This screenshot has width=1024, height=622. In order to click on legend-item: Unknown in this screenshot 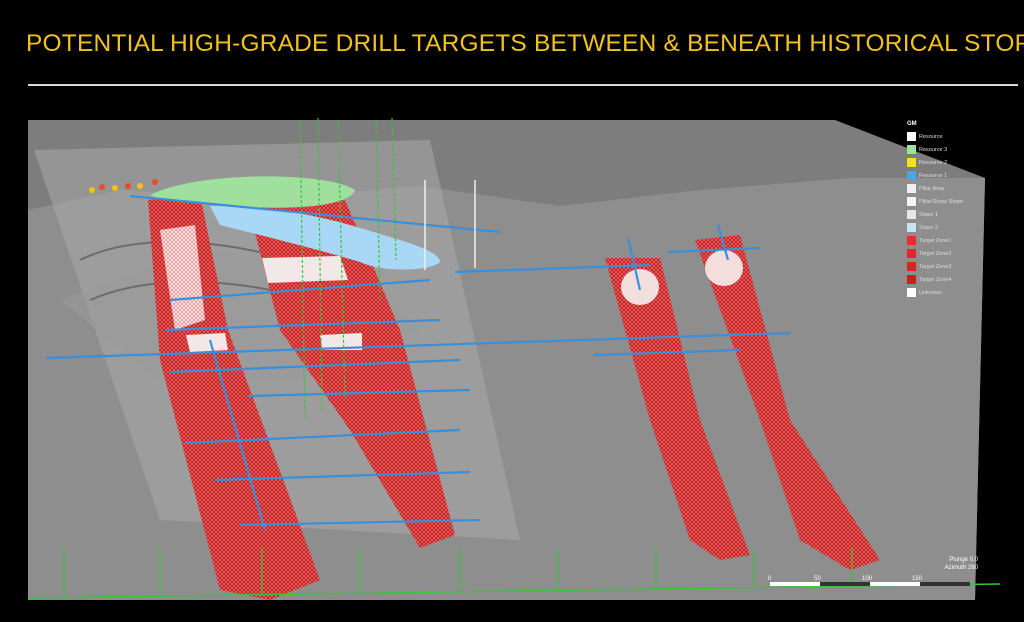, I will do `click(944, 292)`.